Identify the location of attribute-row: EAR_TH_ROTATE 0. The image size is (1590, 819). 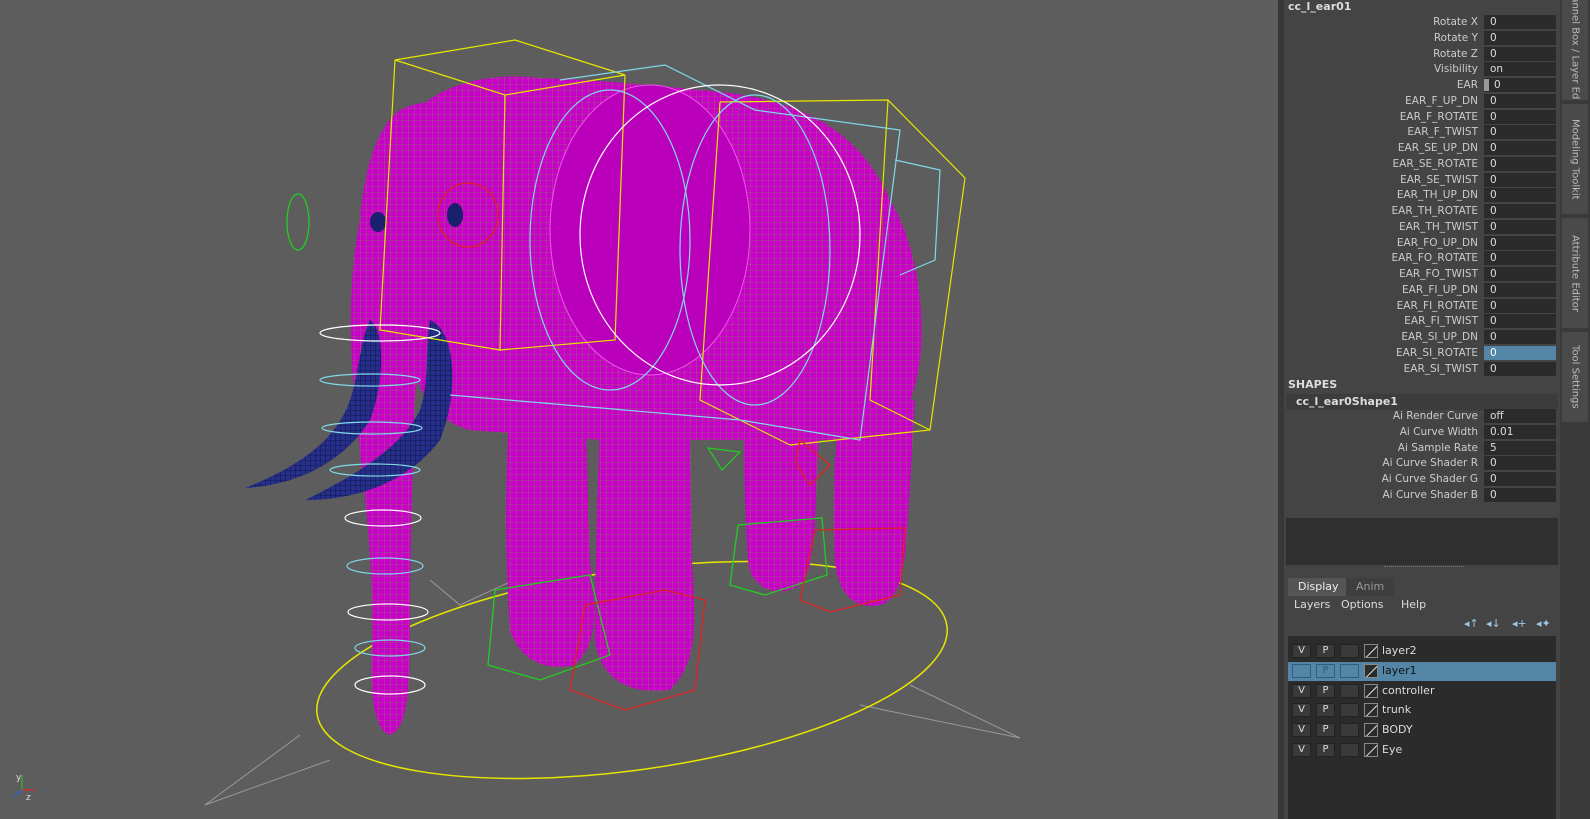
(1422, 211).